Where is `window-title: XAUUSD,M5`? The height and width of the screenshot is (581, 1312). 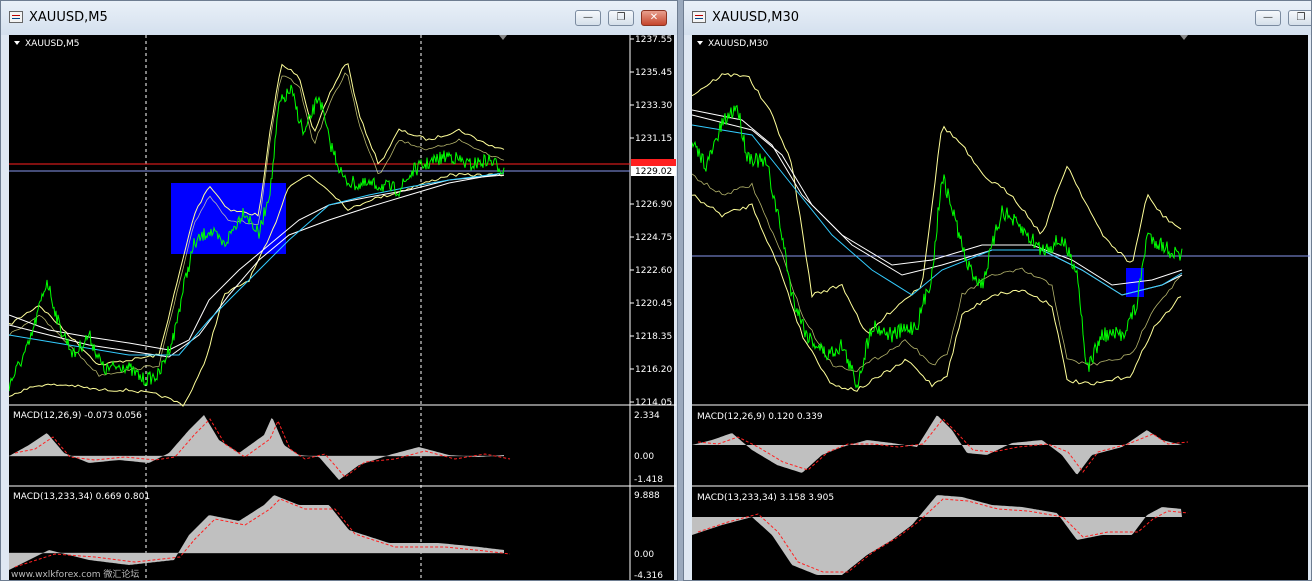
window-title: XAUUSD,M5 is located at coordinates (68, 17).